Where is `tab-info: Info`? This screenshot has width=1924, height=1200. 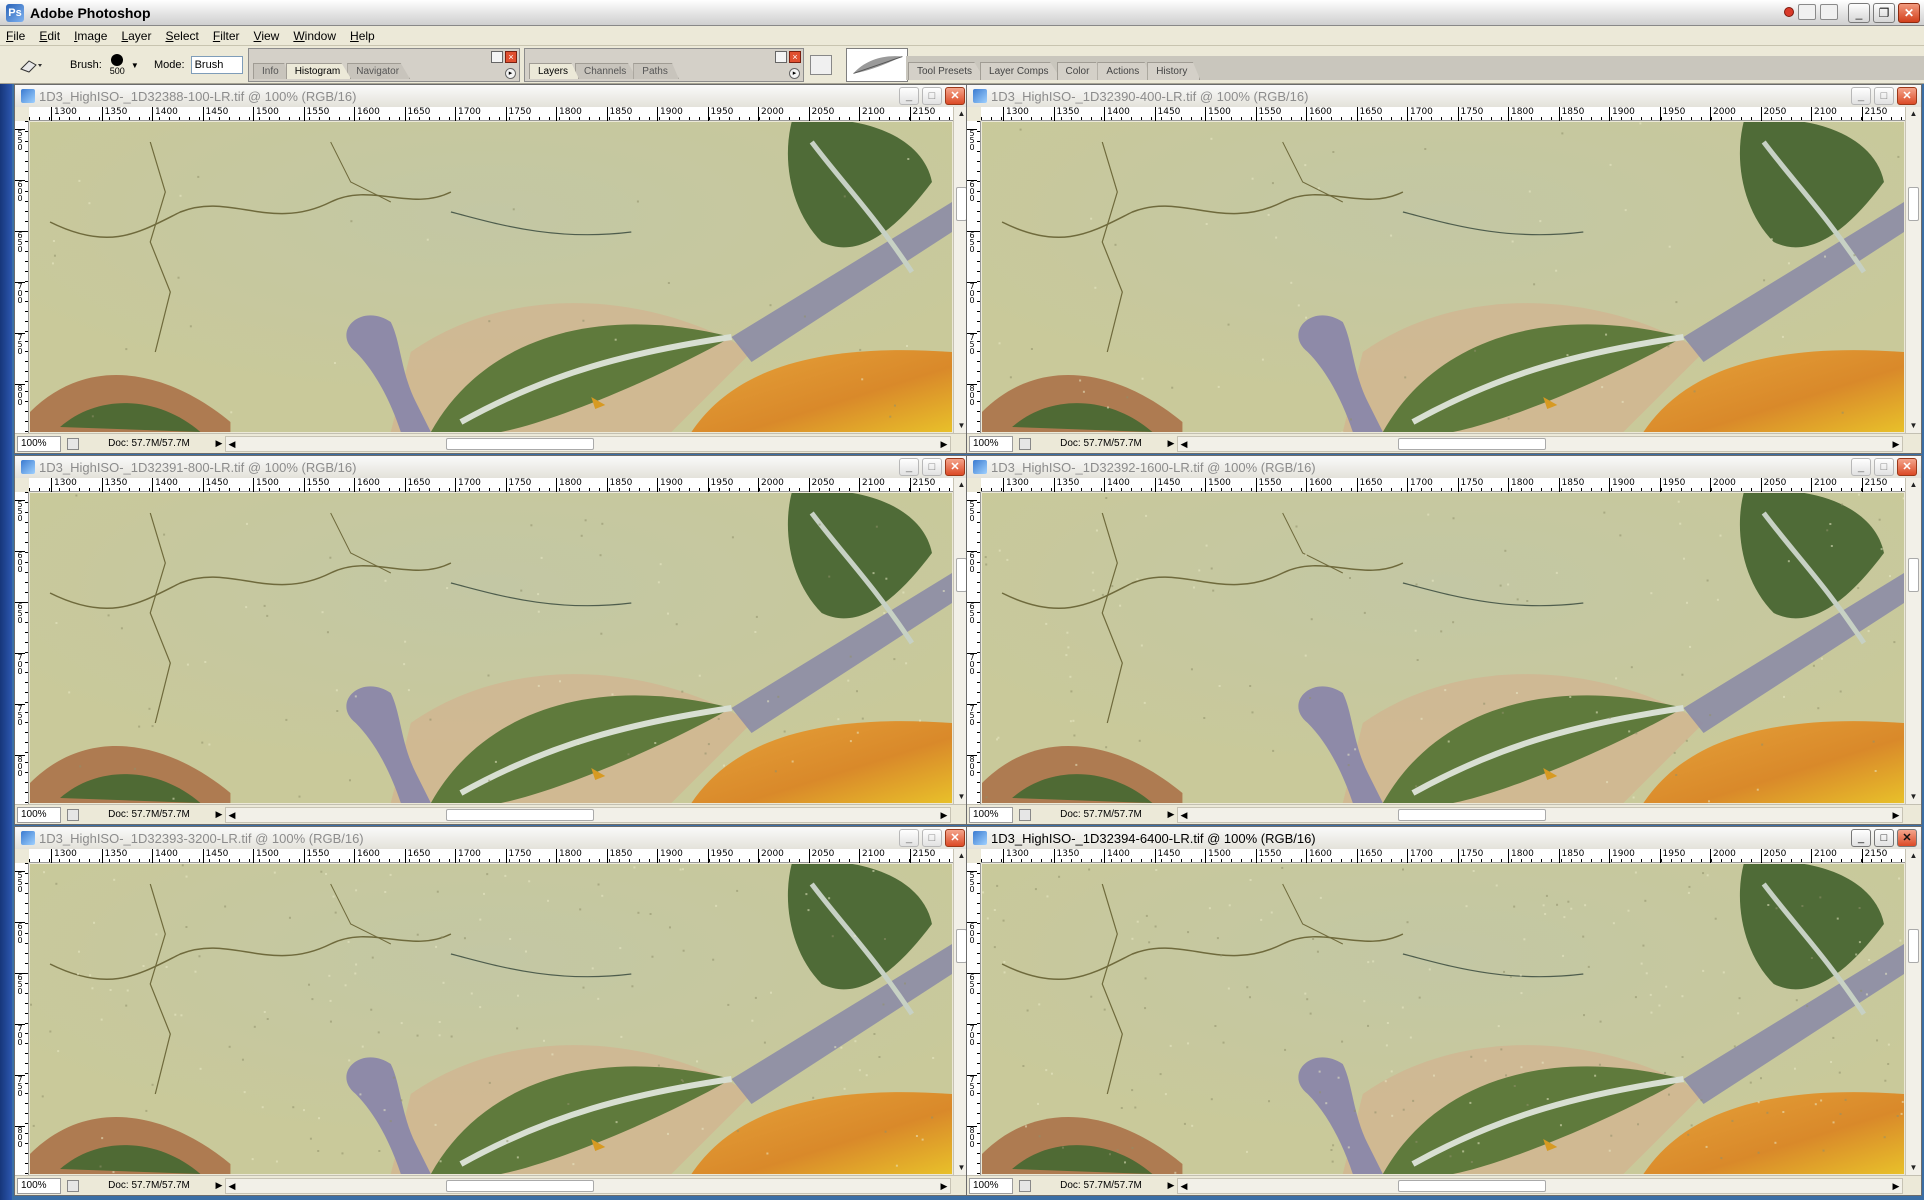 tab-info: Info is located at coordinates (271, 71).